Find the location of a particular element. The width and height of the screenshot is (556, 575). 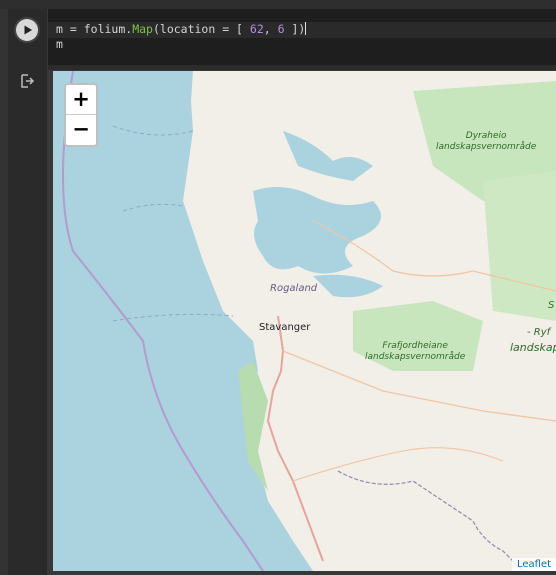

zoom-out-button: − is located at coordinates (81, 130).